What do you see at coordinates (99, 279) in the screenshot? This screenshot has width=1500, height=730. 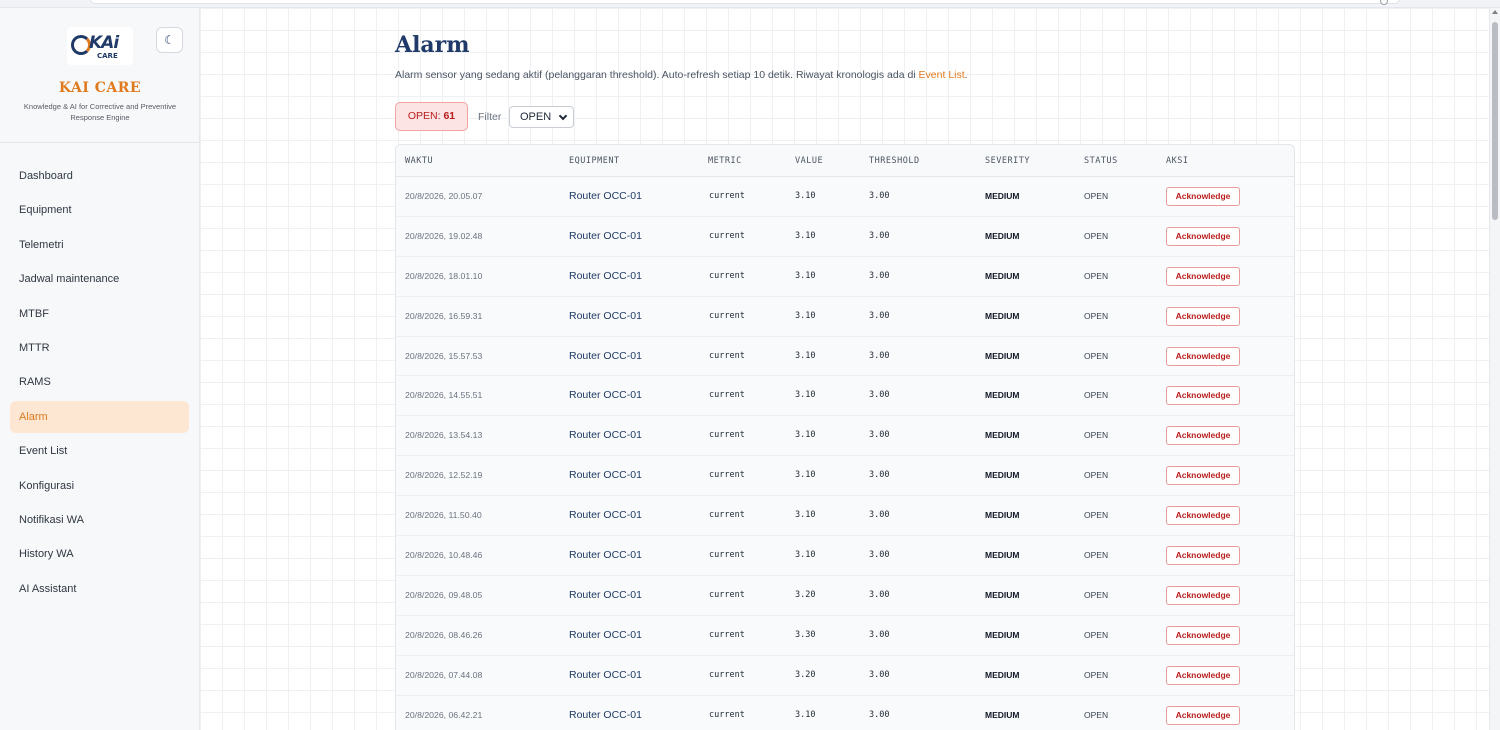 I see `sidebar-item-jadwal-maintenance: Jadwal maintenance` at bounding box center [99, 279].